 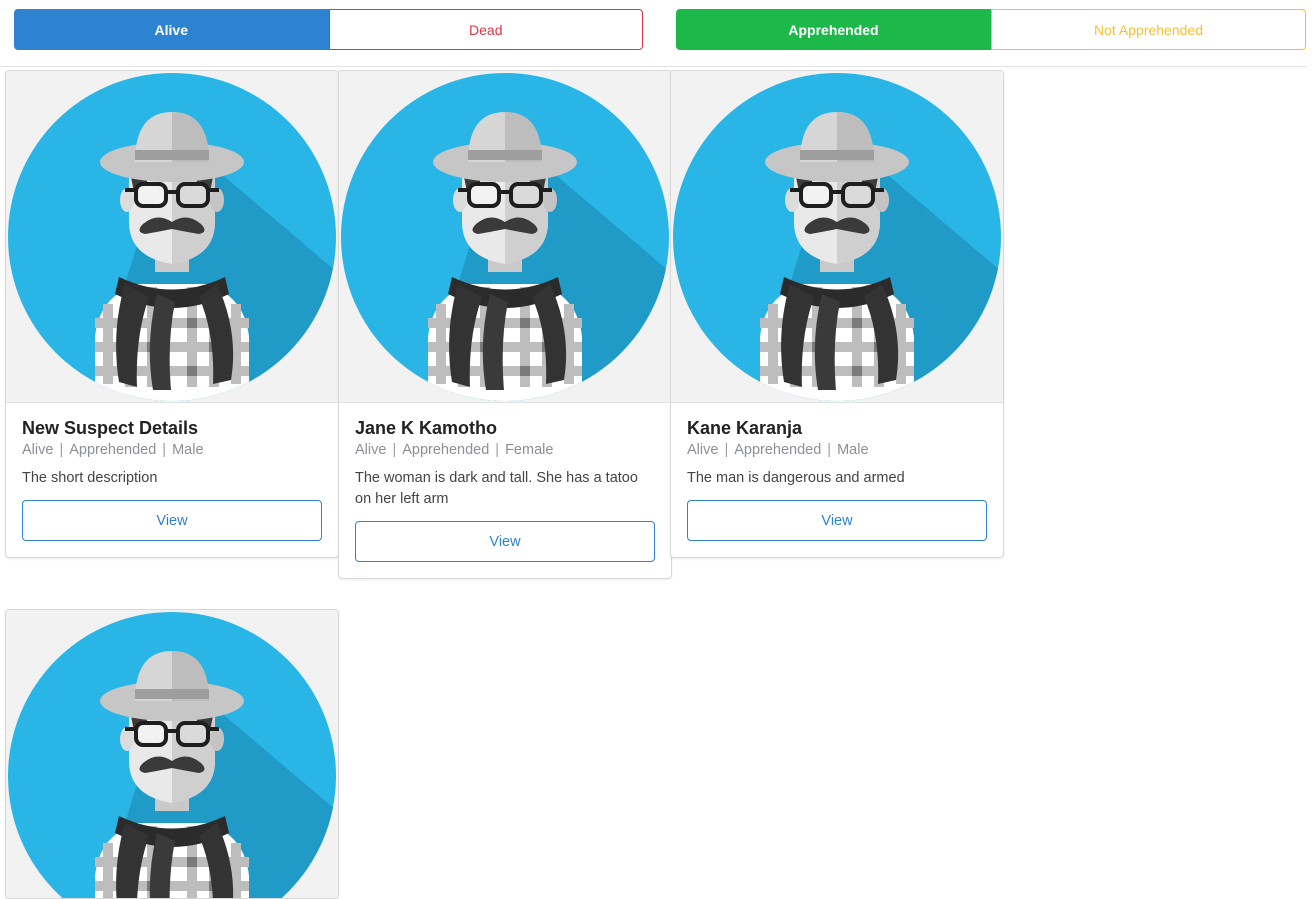 I want to click on suspect-card, so click(x=172, y=754).